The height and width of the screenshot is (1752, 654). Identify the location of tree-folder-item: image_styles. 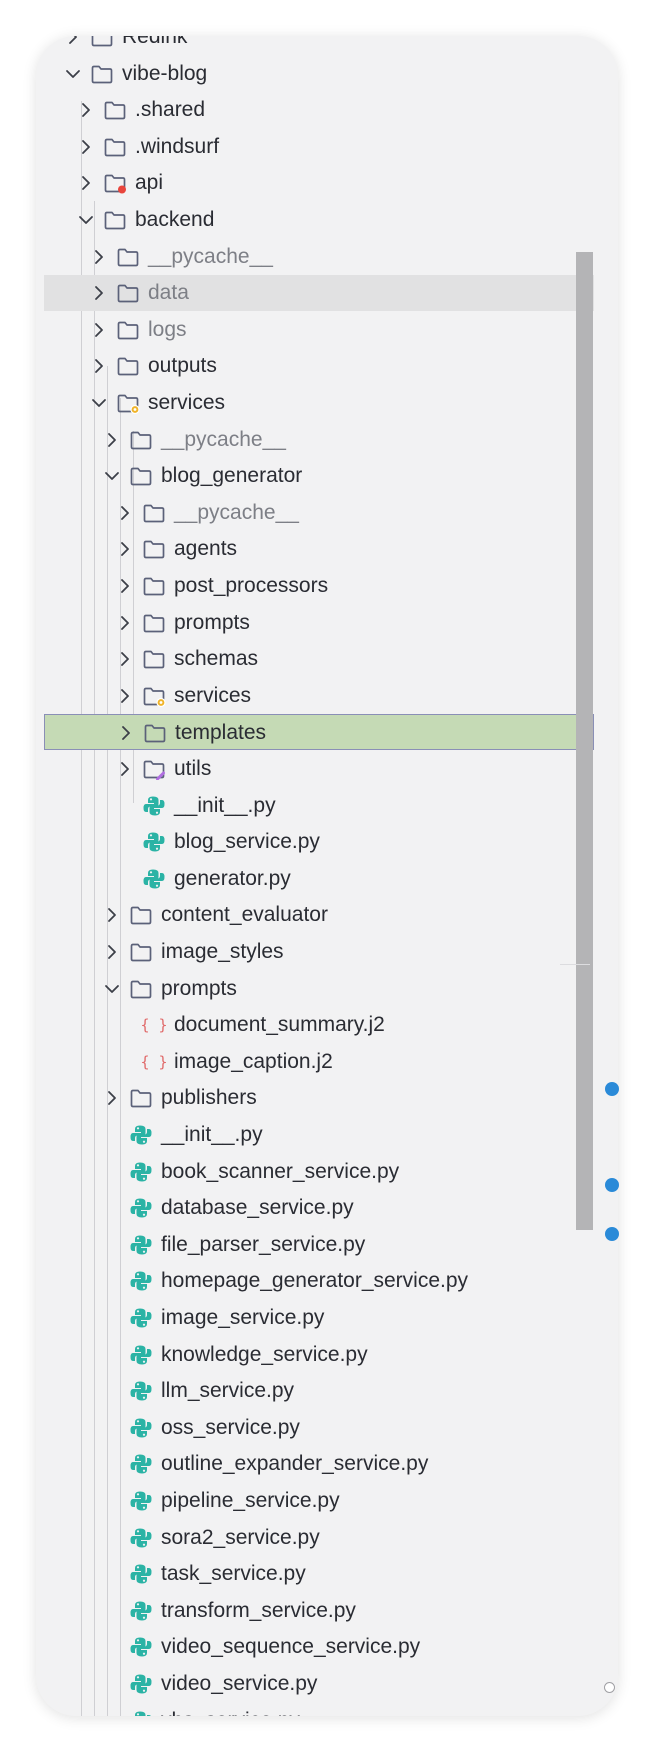
(319, 952).